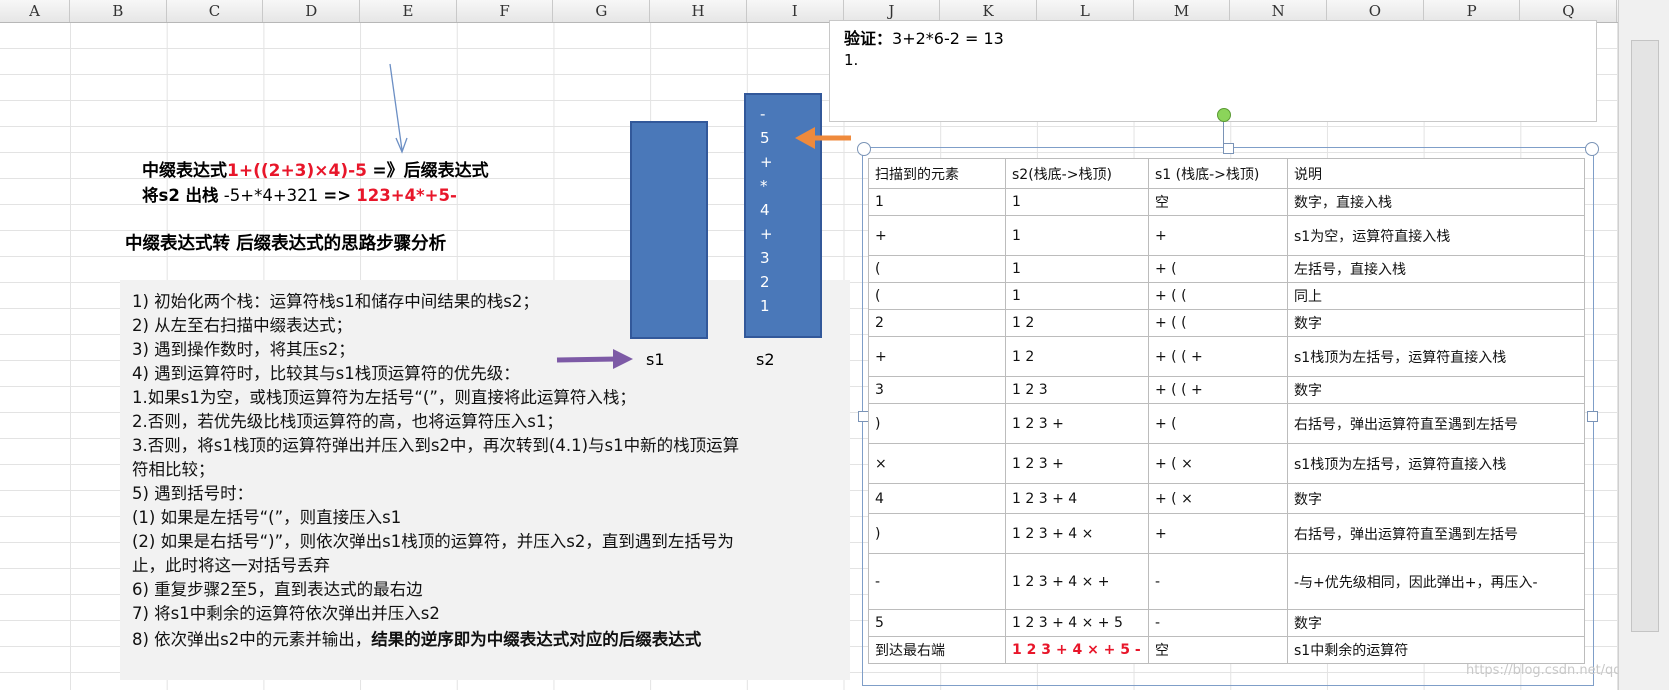  I want to click on infix-line: 中缀表达式1+((2+3)×4)-5 =》后缀表达式, so click(315, 168).